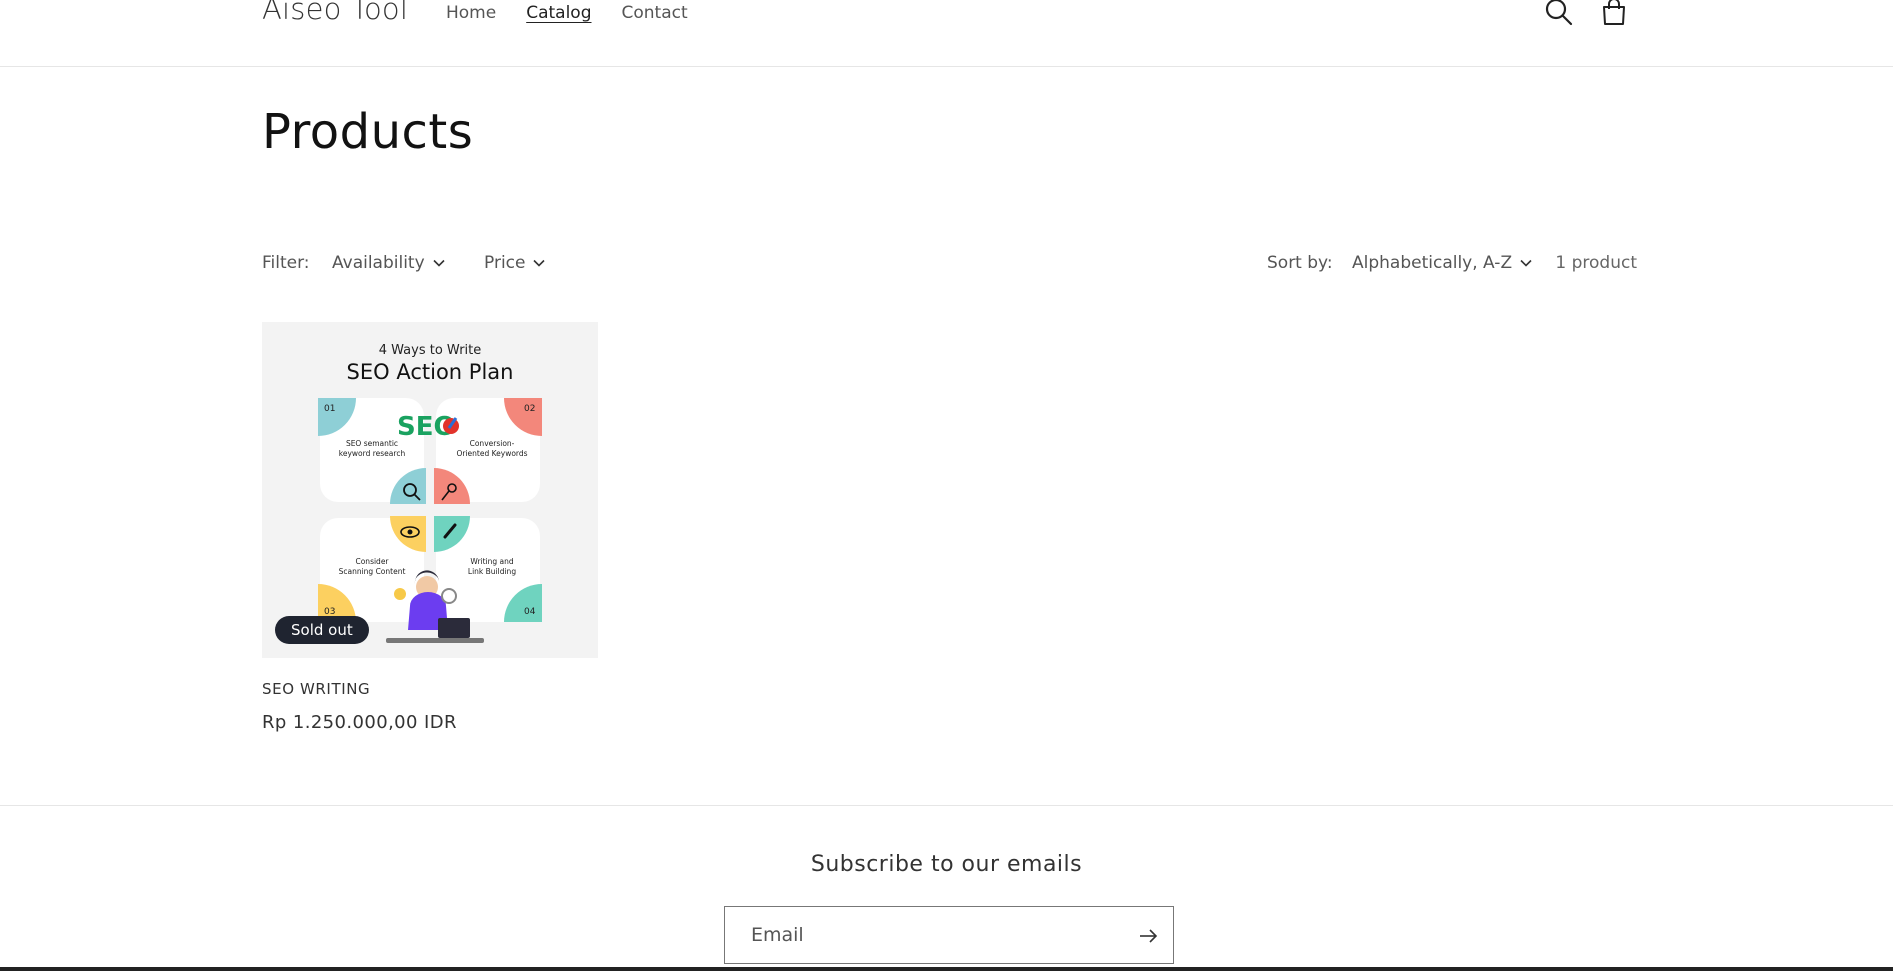 This screenshot has width=1893, height=971. I want to click on art-heading-small: 4 Ways to Write, so click(430, 350).